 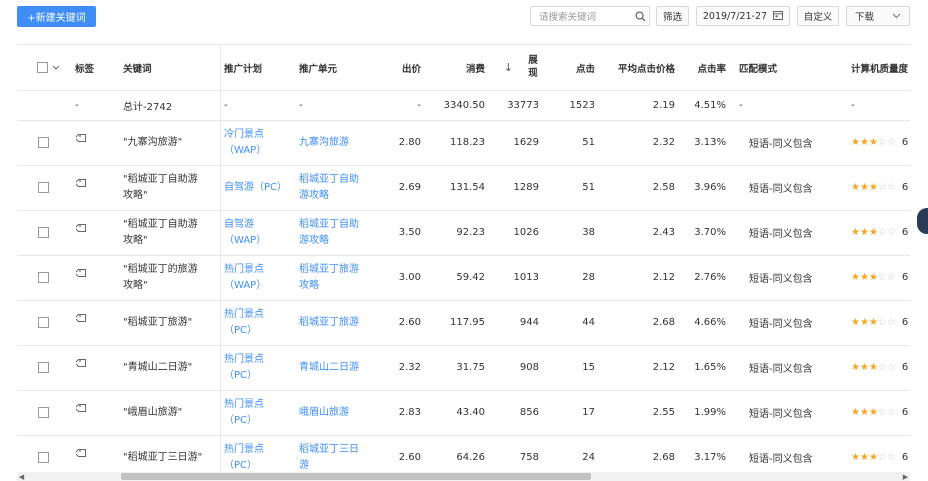 I want to click on header-spend: 消费, so click(x=456, y=67).